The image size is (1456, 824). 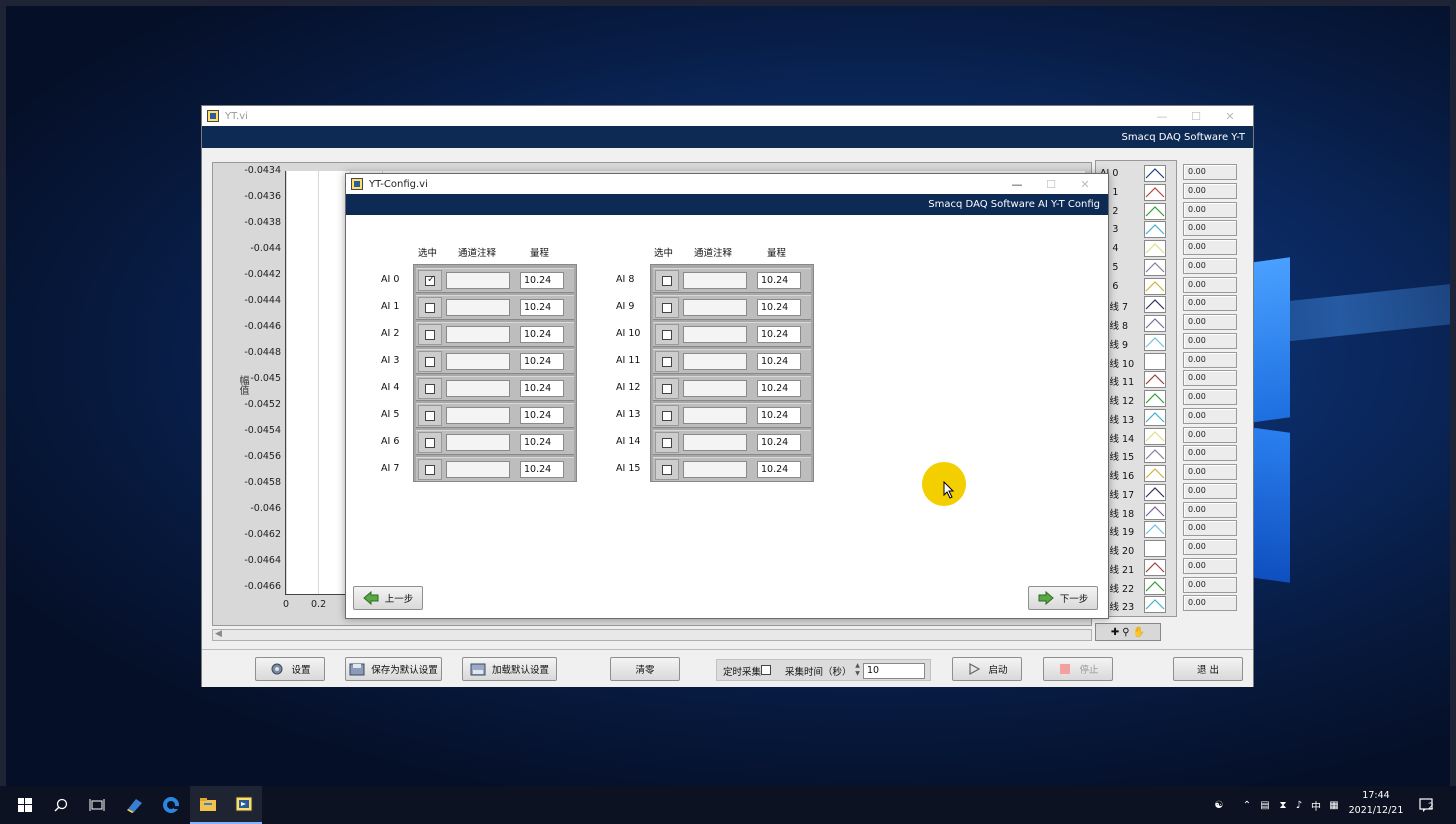 I want to click on network-device-icon: ▤, so click(x=1265, y=805).